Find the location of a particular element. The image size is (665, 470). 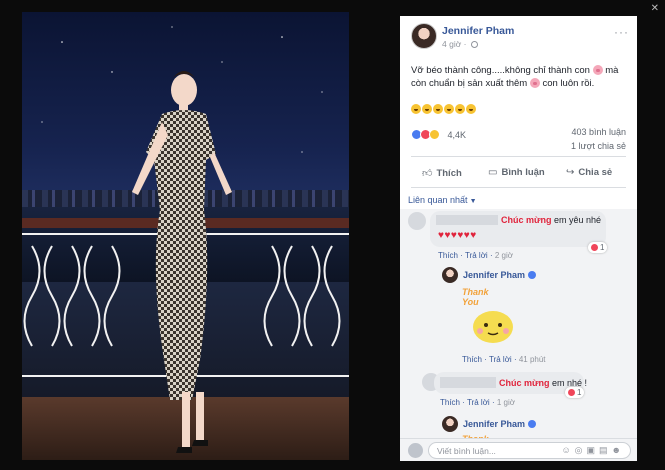

comment-meta: Thích · Trả lời · 1 giờ is located at coordinates (477, 402).